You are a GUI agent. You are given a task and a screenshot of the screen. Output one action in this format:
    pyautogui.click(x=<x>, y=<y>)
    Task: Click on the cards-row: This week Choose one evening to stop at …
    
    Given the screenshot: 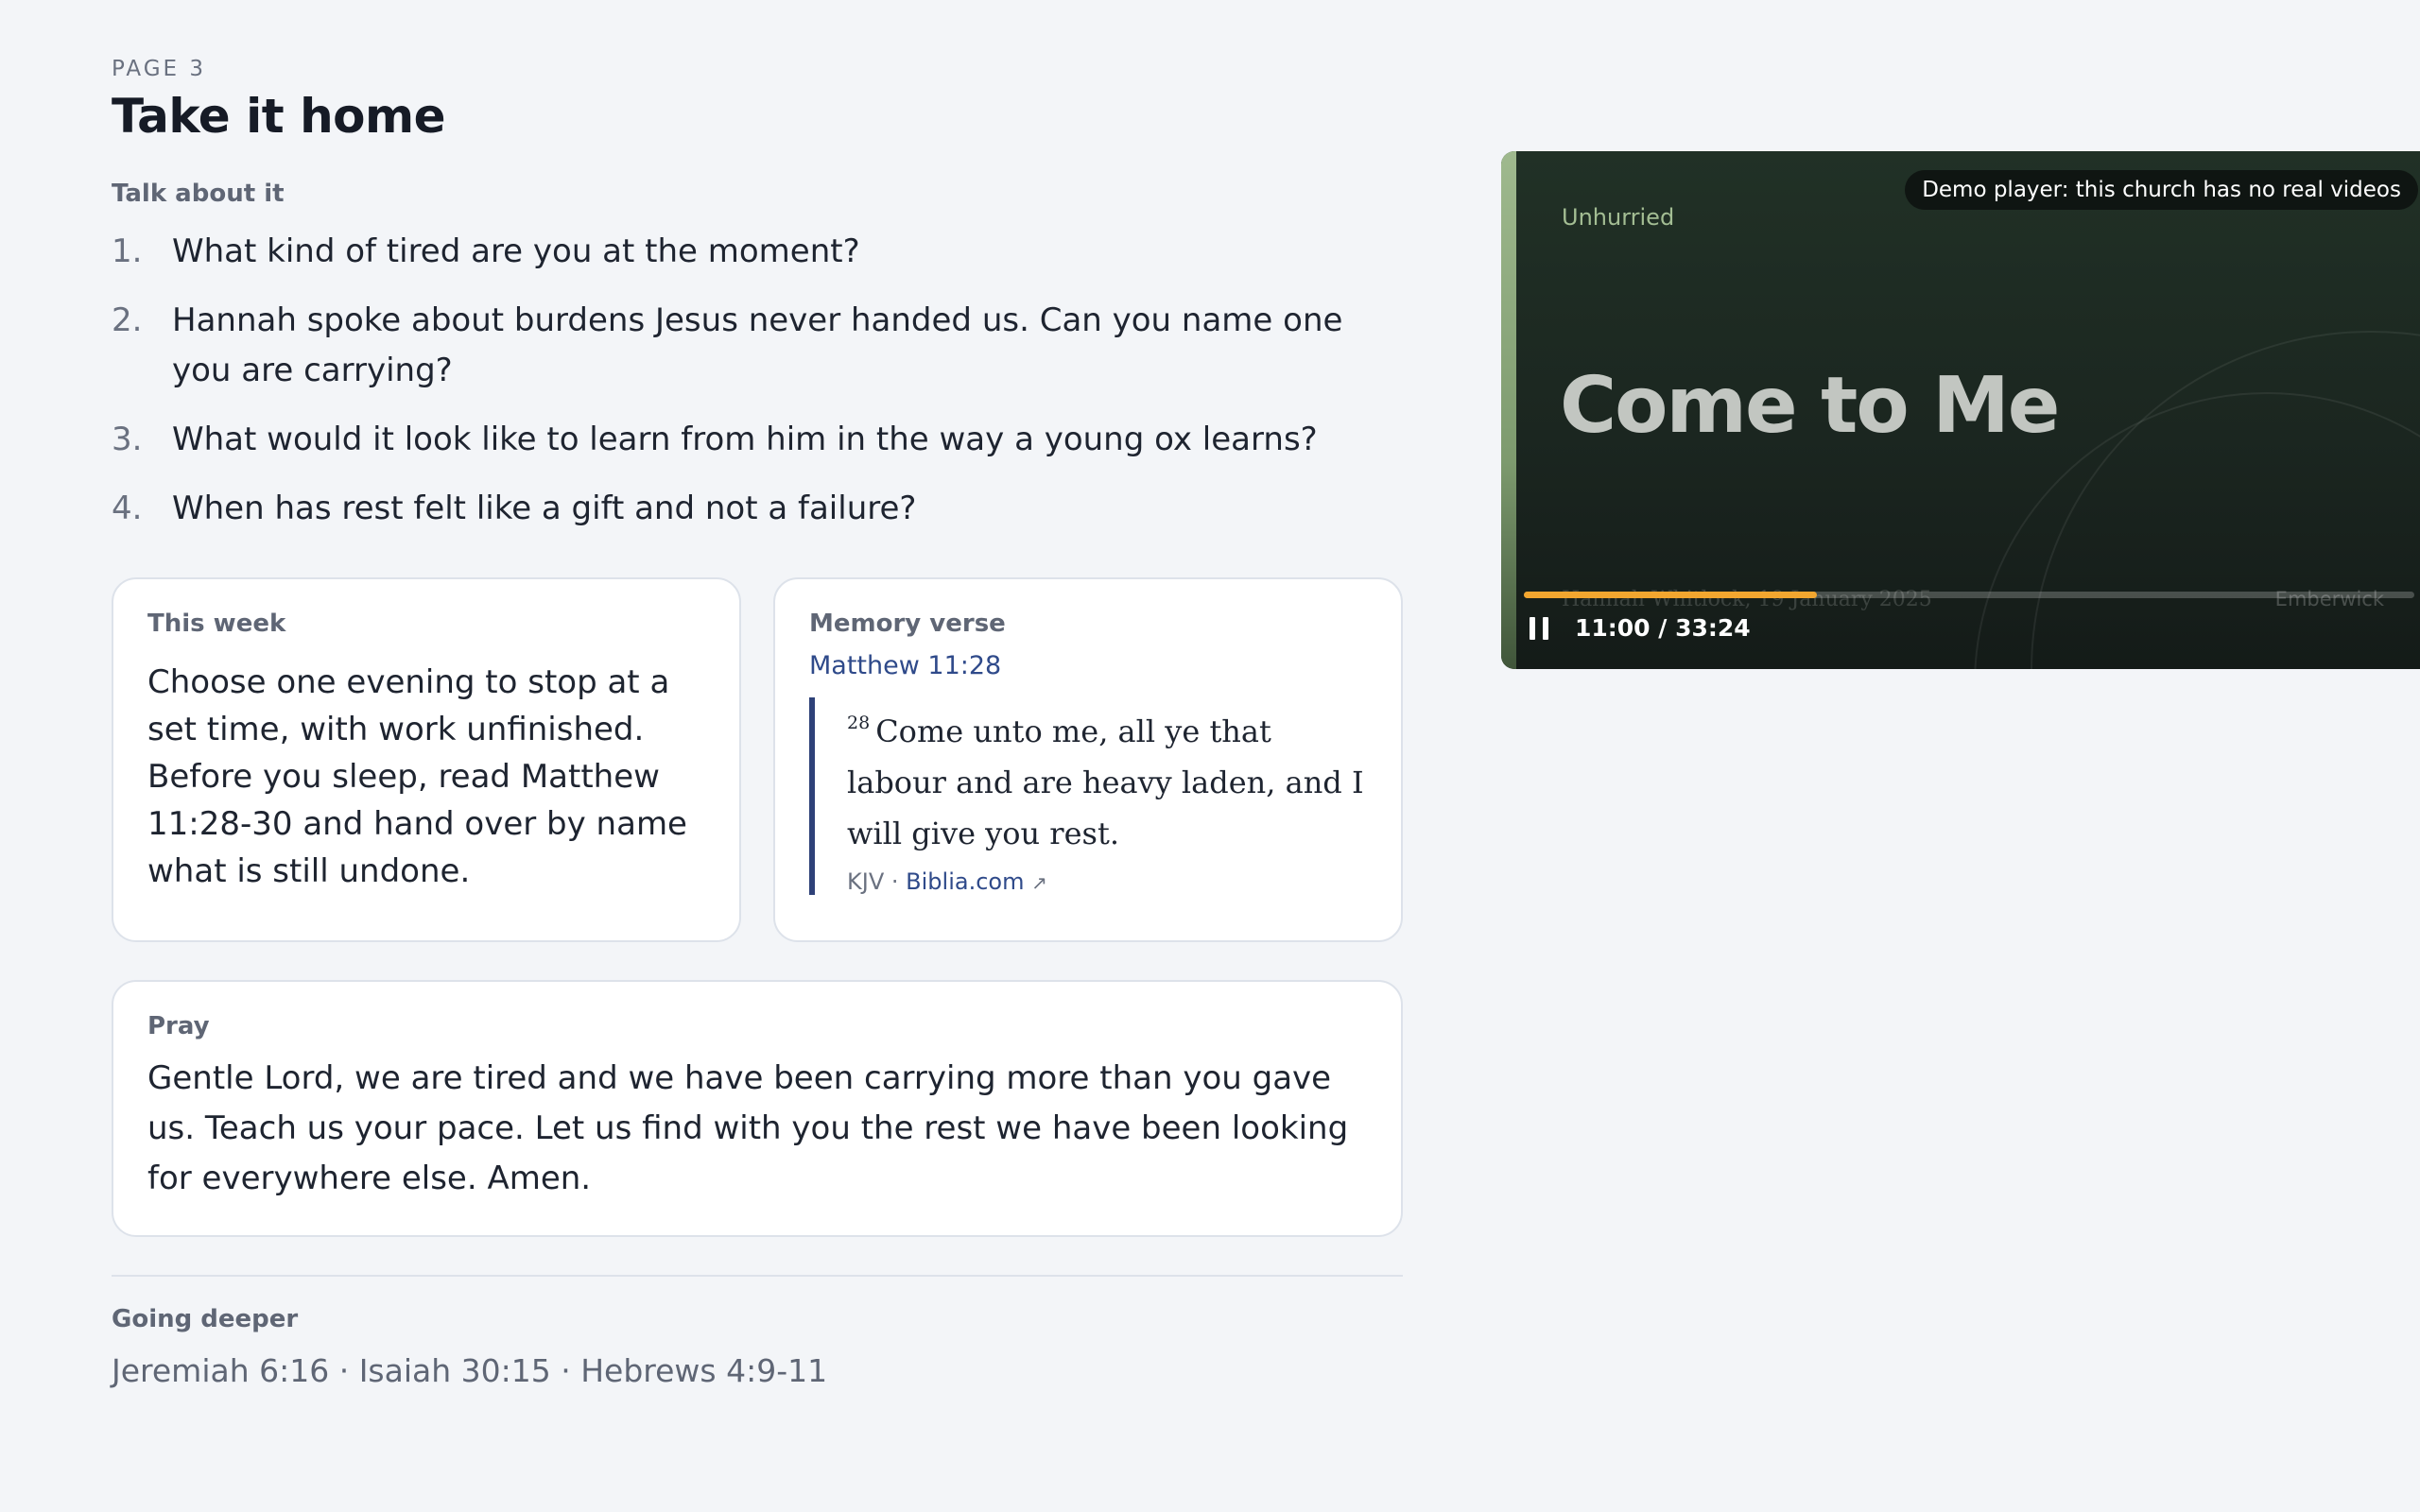 What is the action you would take?
    pyautogui.click(x=757, y=759)
    